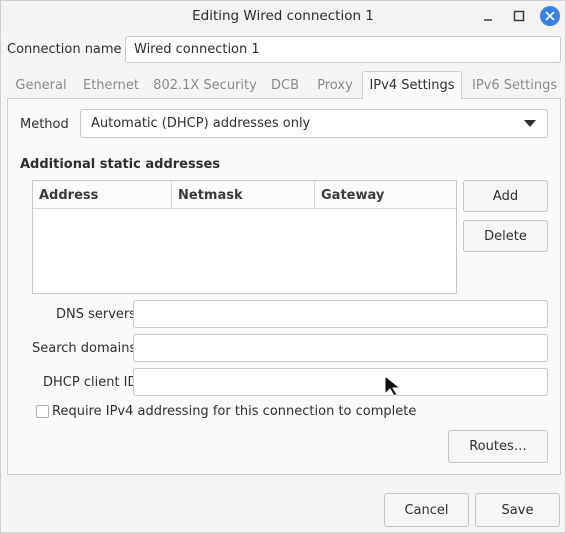 This screenshot has width=566, height=533. I want to click on connection-name-field: Wired connection 1, so click(343, 49).